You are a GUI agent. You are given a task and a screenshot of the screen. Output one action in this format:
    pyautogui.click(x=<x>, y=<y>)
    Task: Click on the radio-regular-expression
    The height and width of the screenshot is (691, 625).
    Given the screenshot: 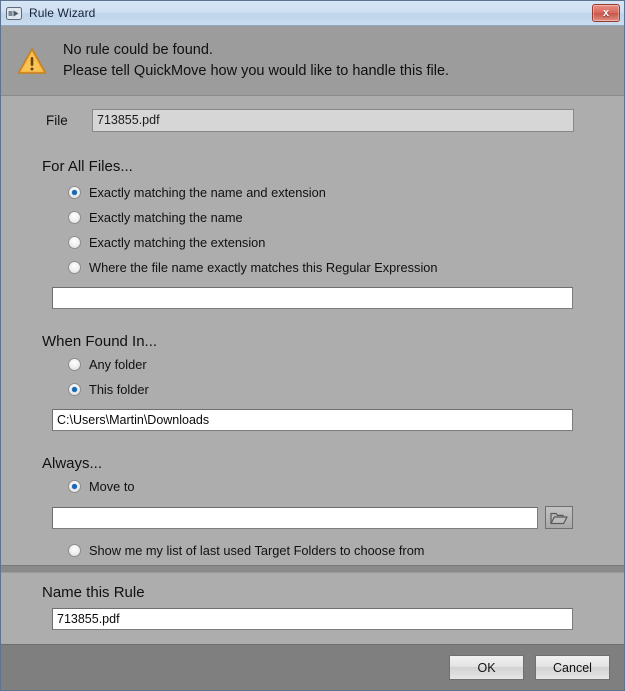 What is the action you would take?
    pyautogui.click(x=74, y=267)
    